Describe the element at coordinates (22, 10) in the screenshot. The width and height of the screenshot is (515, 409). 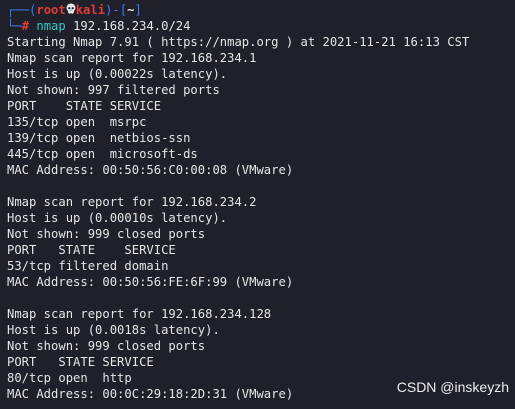
I see `prompt-frame-open: ┌──(` at that location.